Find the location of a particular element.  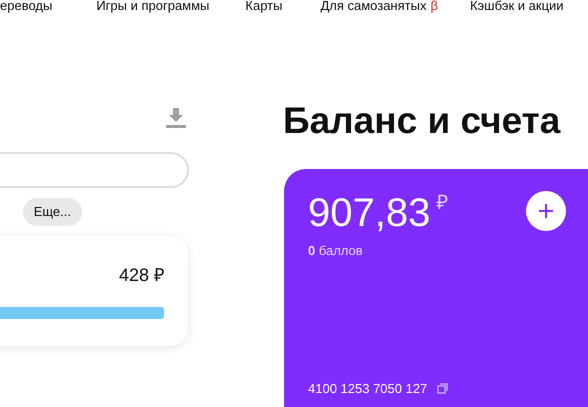

currency-sign: ₽ is located at coordinates (442, 203).